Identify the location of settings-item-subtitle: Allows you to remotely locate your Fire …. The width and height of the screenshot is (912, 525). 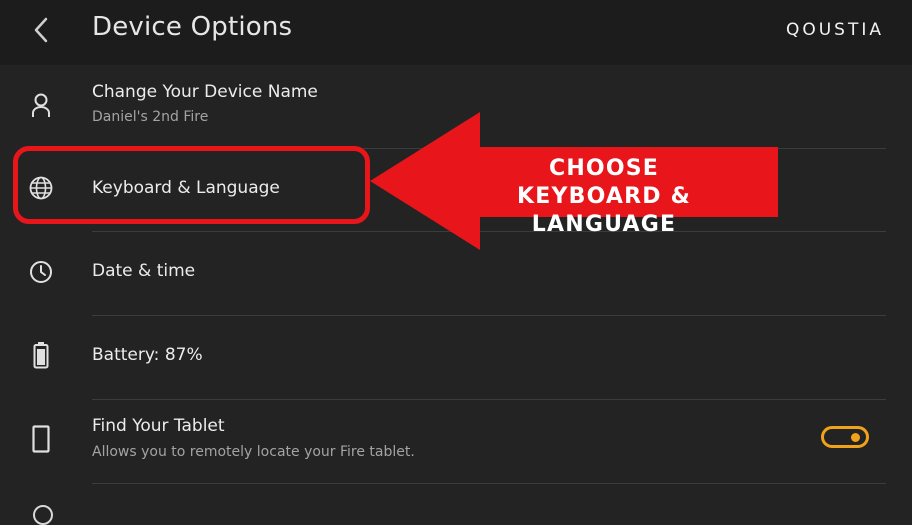
(253, 452).